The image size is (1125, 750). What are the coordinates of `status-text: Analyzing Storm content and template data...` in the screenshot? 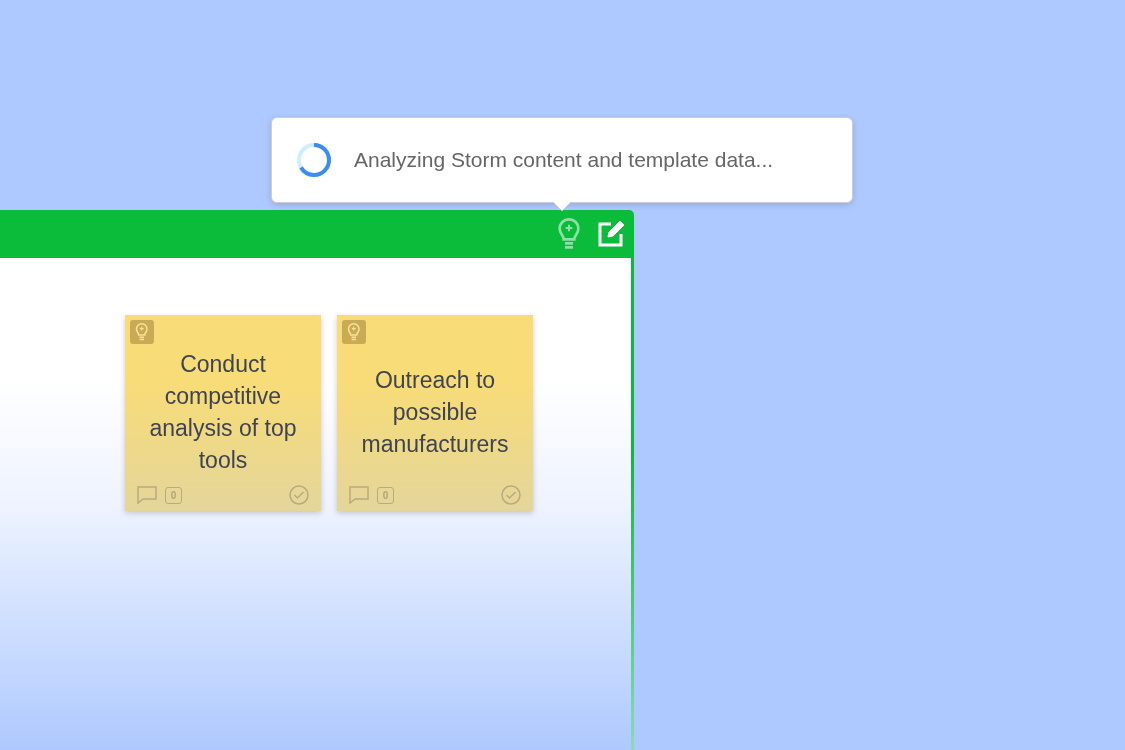 It's located at (564, 160).